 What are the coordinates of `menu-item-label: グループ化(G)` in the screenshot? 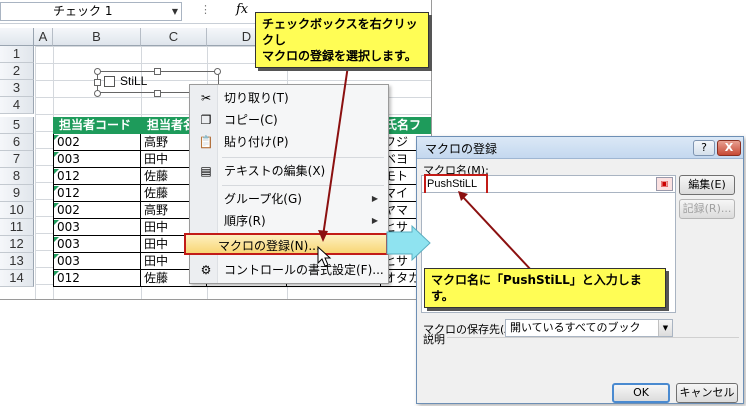 It's located at (263, 199).